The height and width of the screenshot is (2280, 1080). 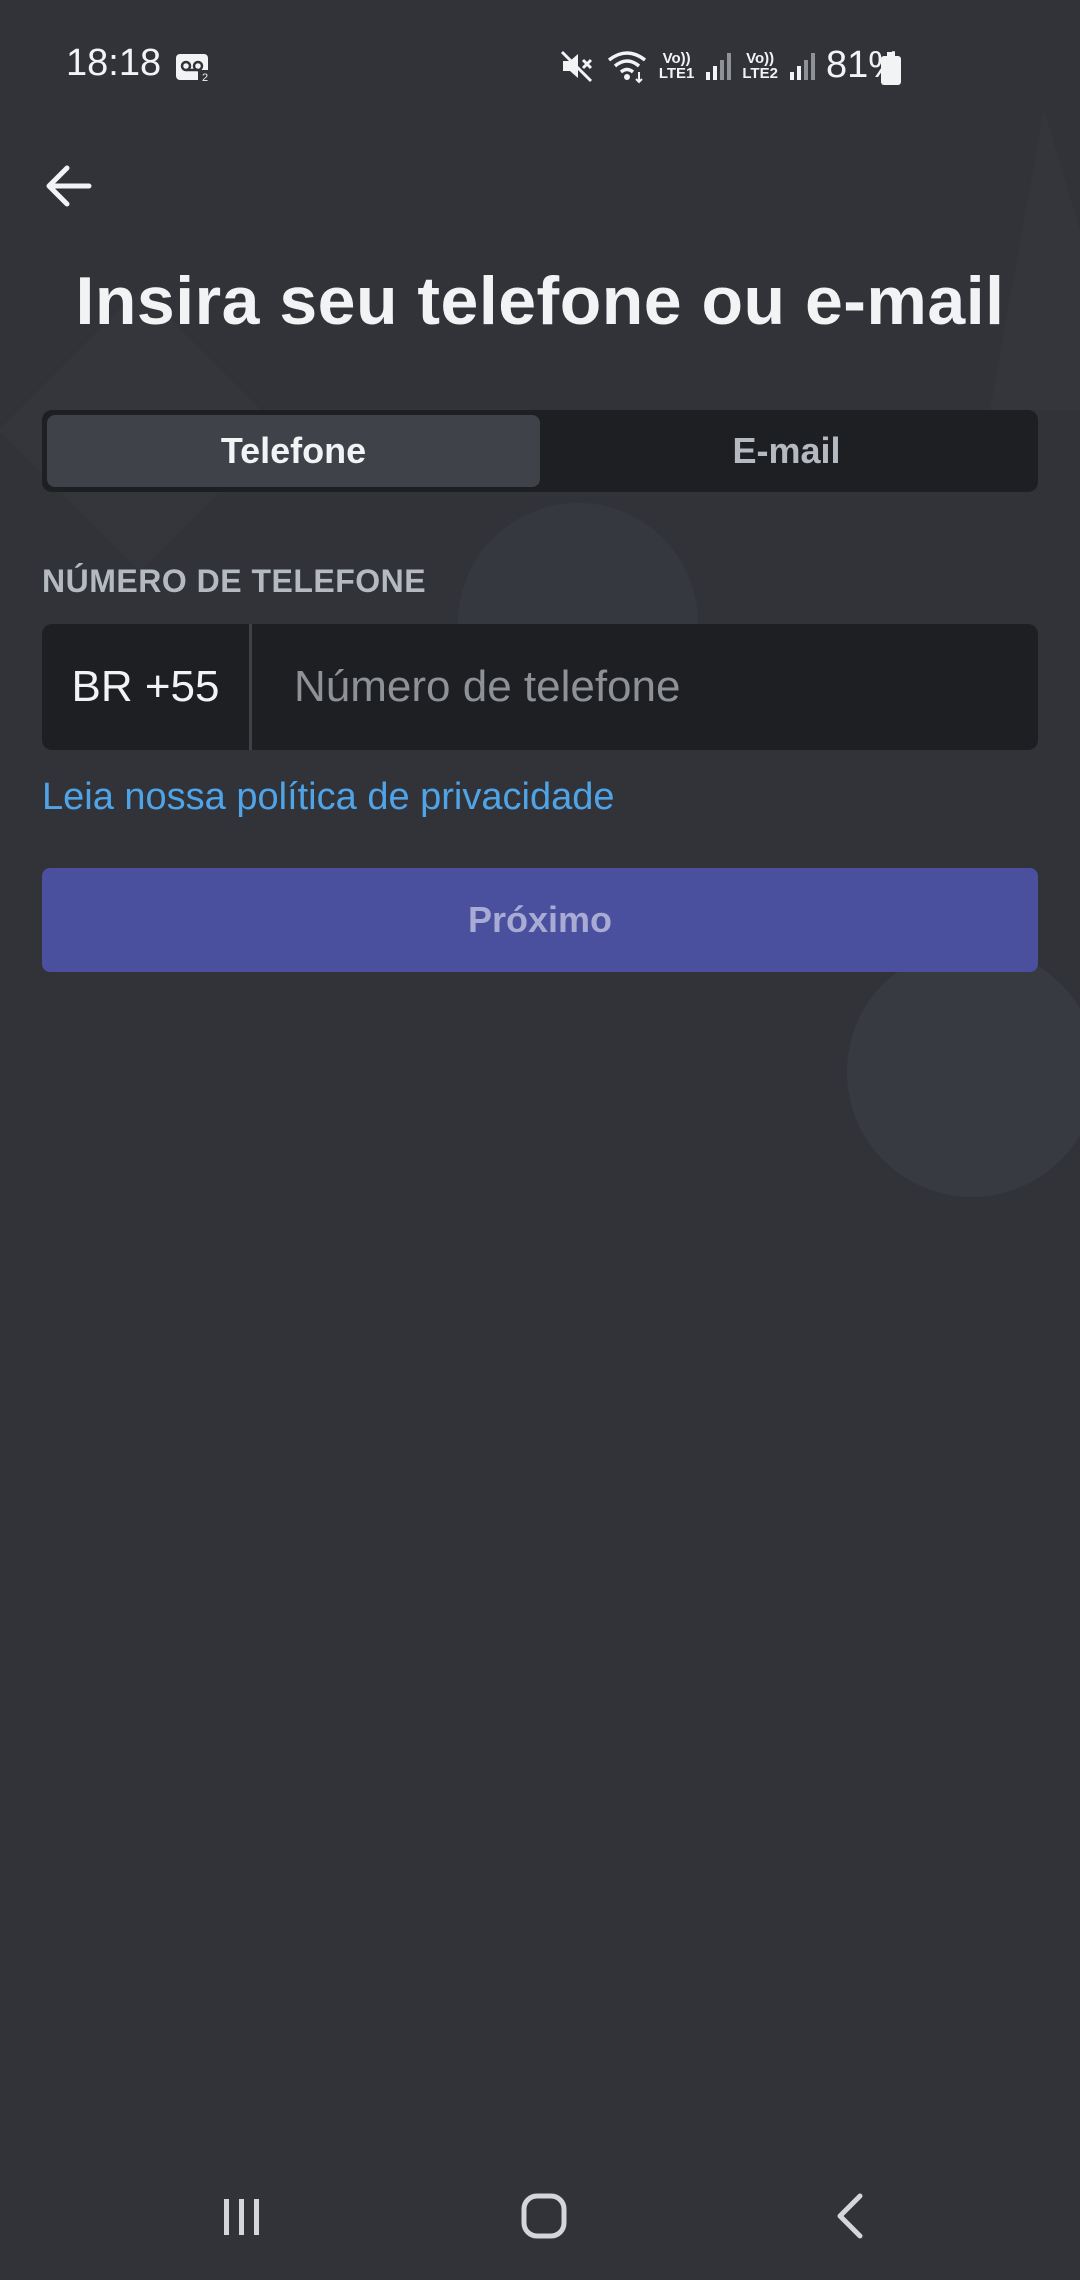 I want to click on arrow-left-icon, so click(x=69, y=186).